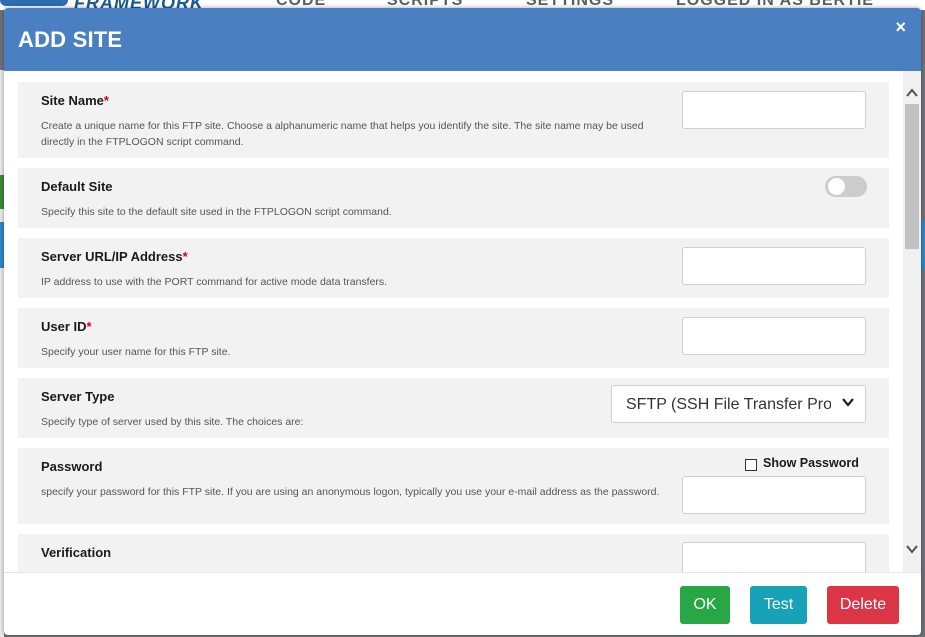 This screenshot has width=925, height=637. I want to click on verification-label: Verification, so click(76, 552).